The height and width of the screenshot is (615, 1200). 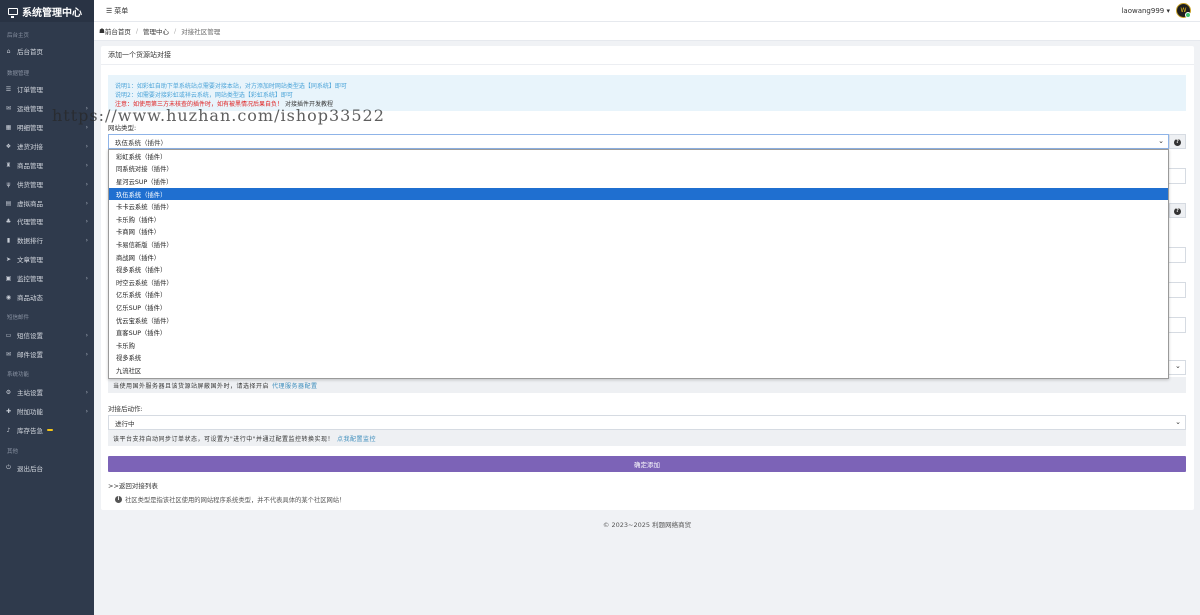 I want to click on card-title: 添加一个货源站对接, so click(x=647, y=55).